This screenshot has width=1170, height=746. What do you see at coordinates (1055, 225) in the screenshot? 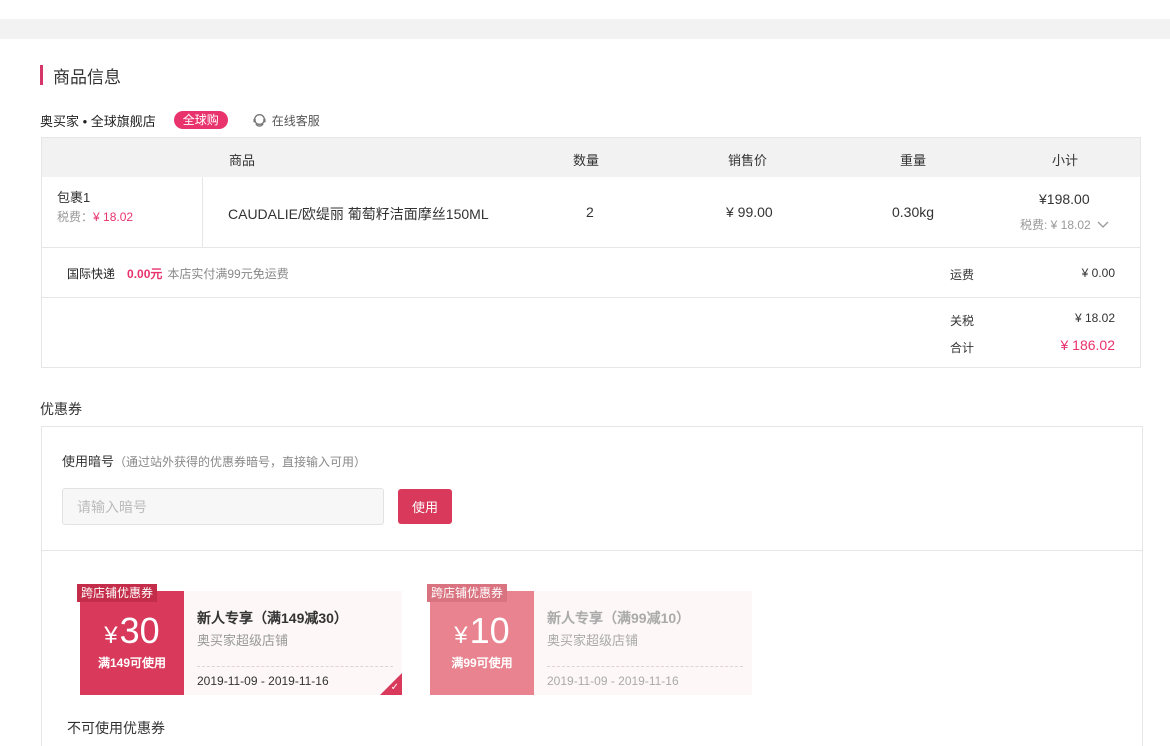
I see `subtotal-tax: 税费: ¥ 18.02` at bounding box center [1055, 225].